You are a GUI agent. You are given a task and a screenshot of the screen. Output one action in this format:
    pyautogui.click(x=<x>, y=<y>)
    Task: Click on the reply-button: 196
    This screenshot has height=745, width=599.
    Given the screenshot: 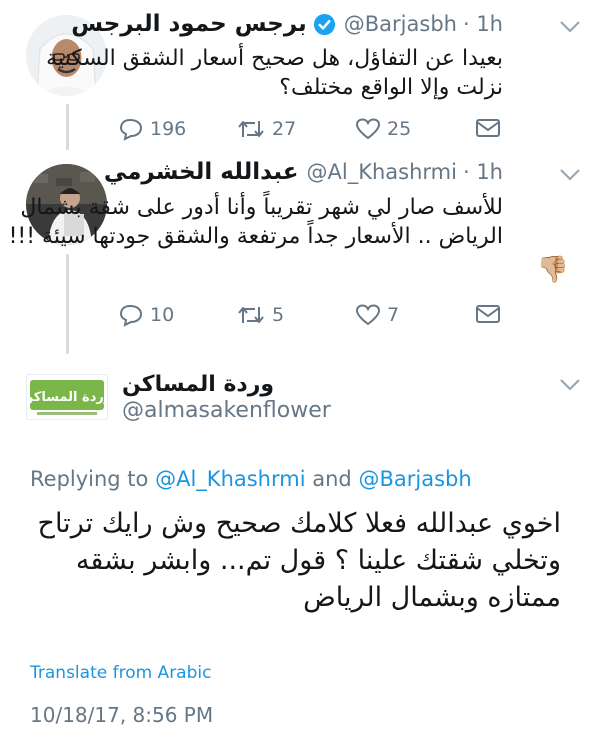 What is the action you would take?
    pyautogui.click(x=152, y=129)
    